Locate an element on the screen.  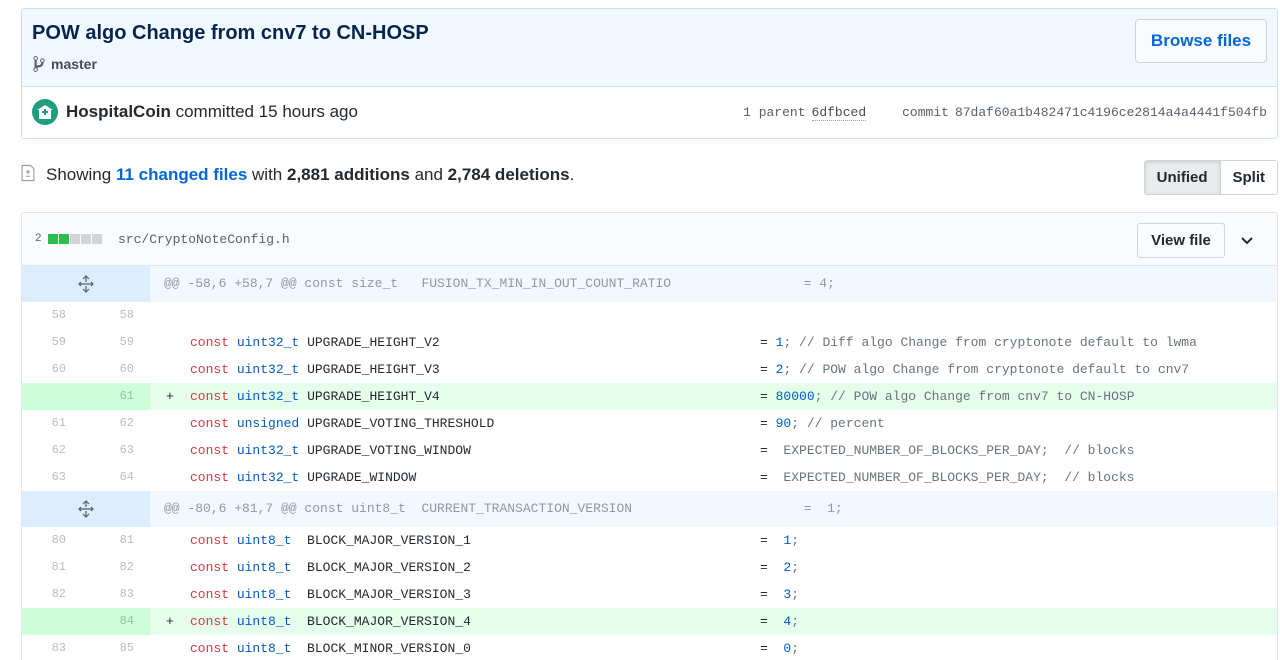
commit-label: commit is located at coordinates (925, 112).